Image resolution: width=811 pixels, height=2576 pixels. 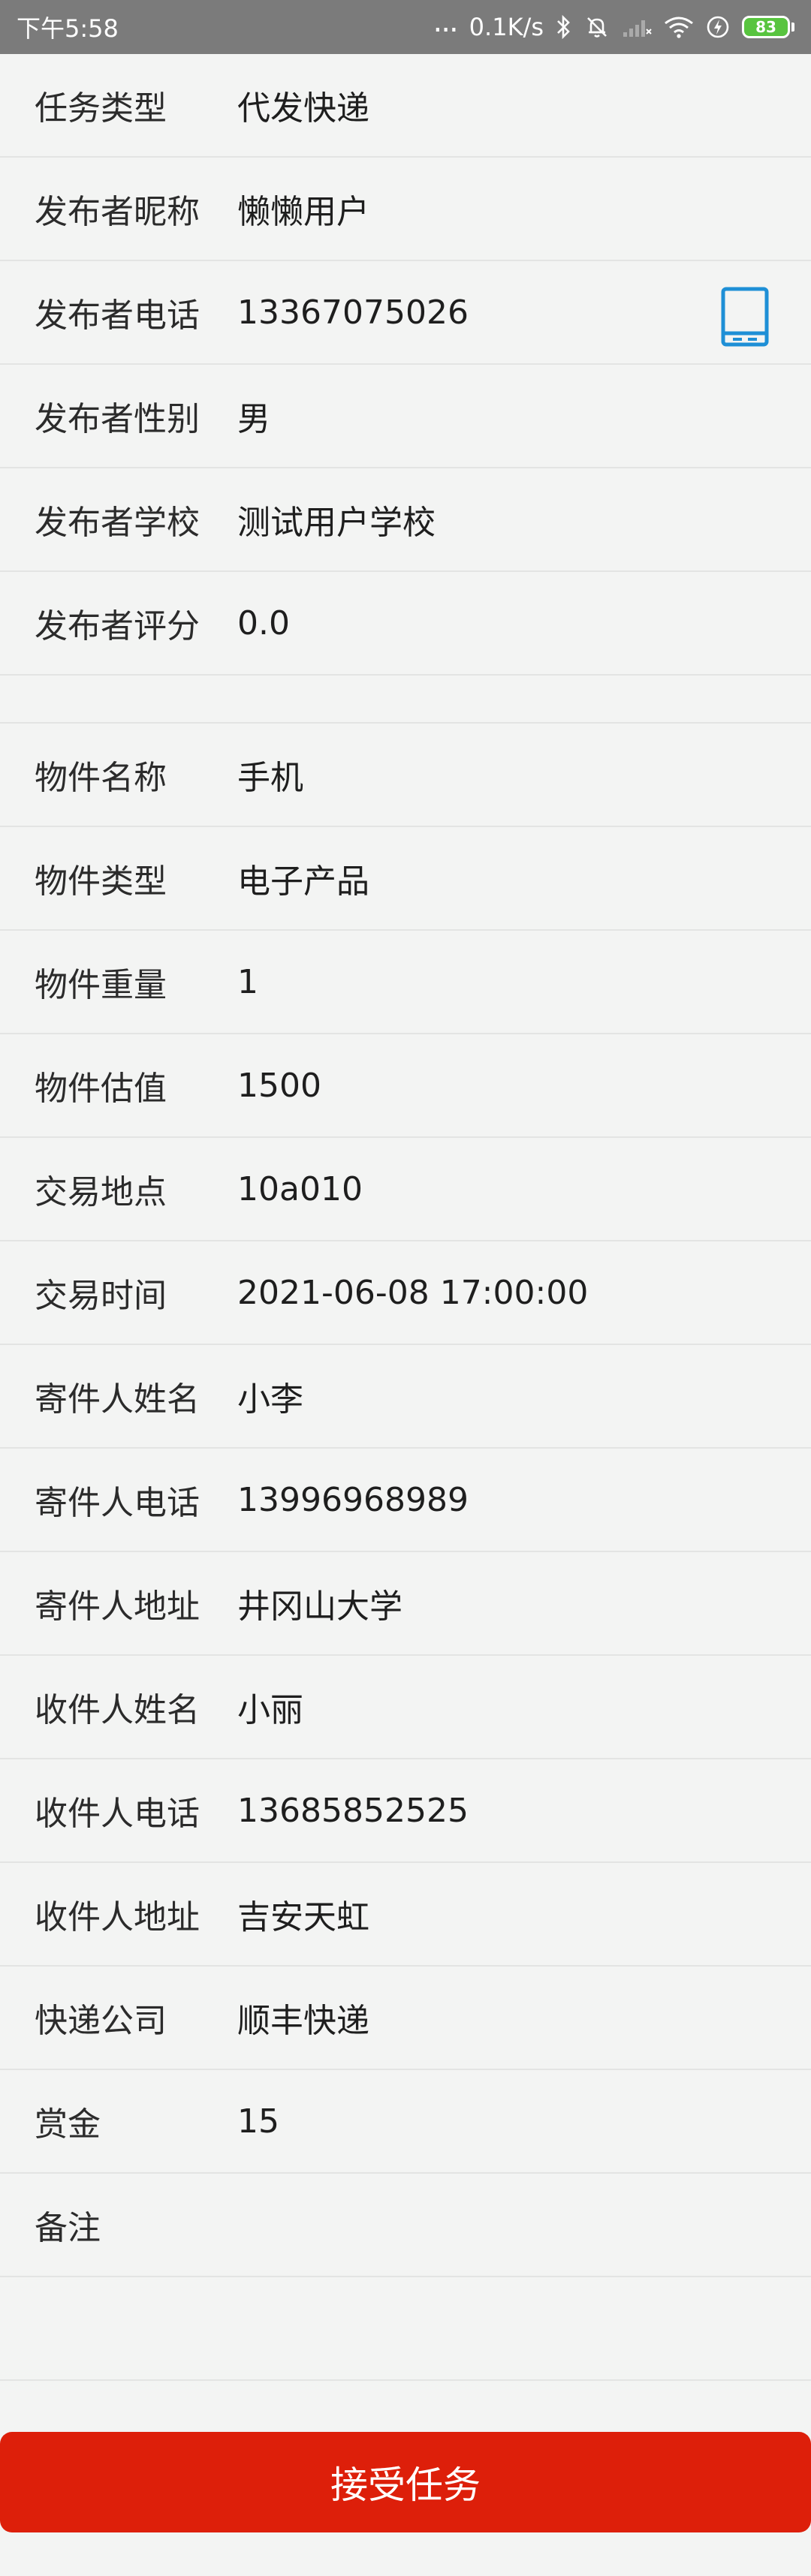 I want to click on row-label: 任务类型, so click(x=101, y=109).